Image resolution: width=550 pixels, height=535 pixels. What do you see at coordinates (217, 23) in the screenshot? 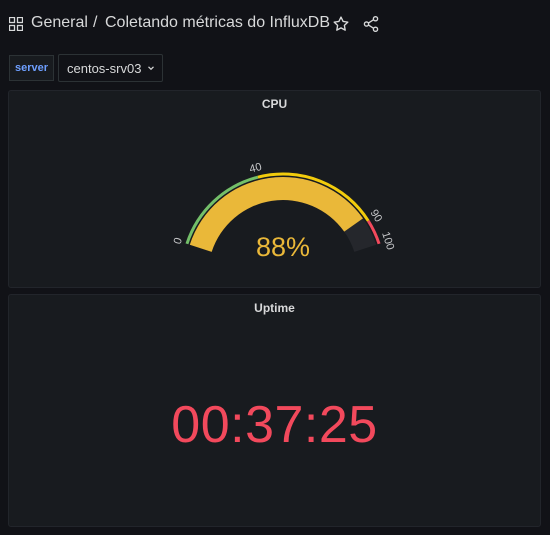
I see `dashboard-title: Coletando métricas do InfluxDB` at bounding box center [217, 23].